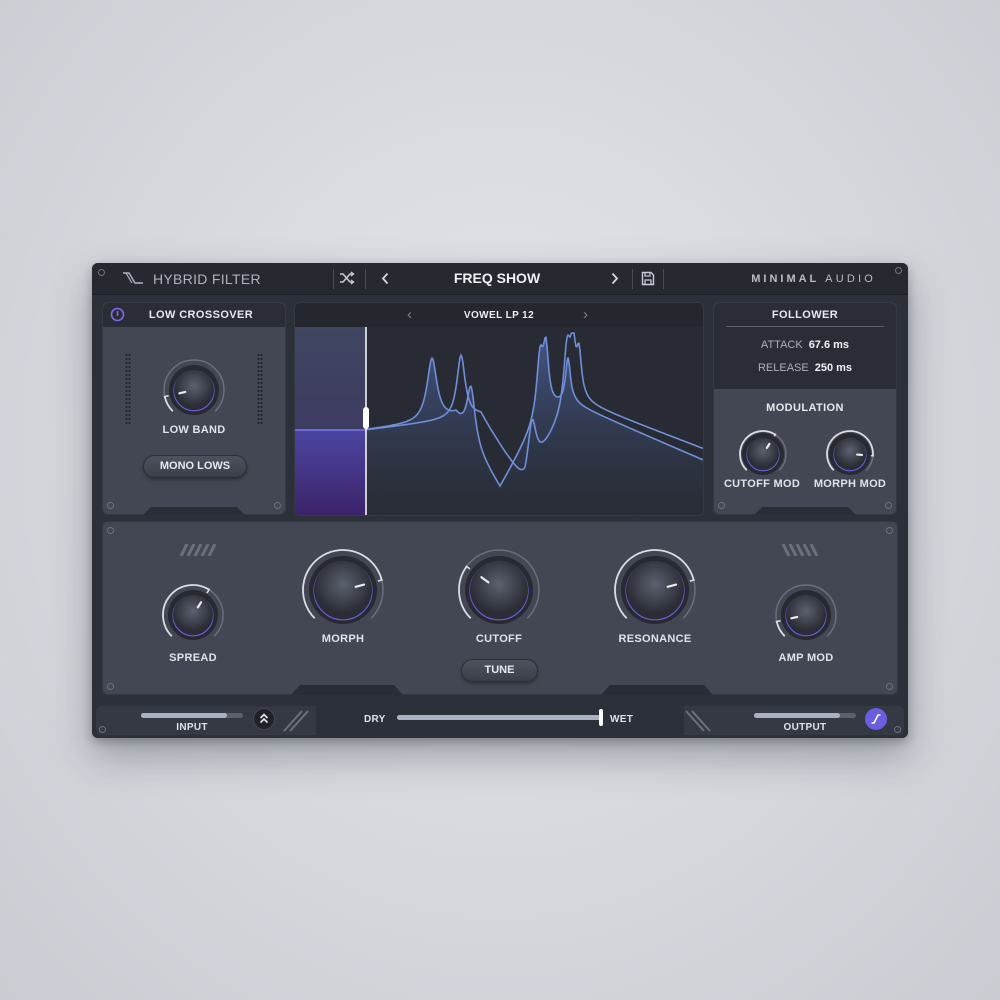 This screenshot has width=1000, height=1000. I want to click on attack-label: ATTACK, so click(781, 345).